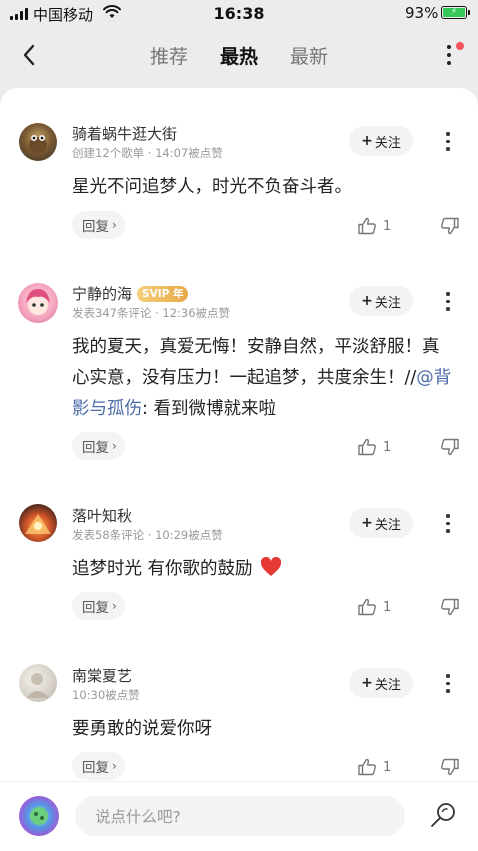 The image size is (478, 851). I want to click on comment-text-tail: : 看到微博就来啦, so click(209, 409).